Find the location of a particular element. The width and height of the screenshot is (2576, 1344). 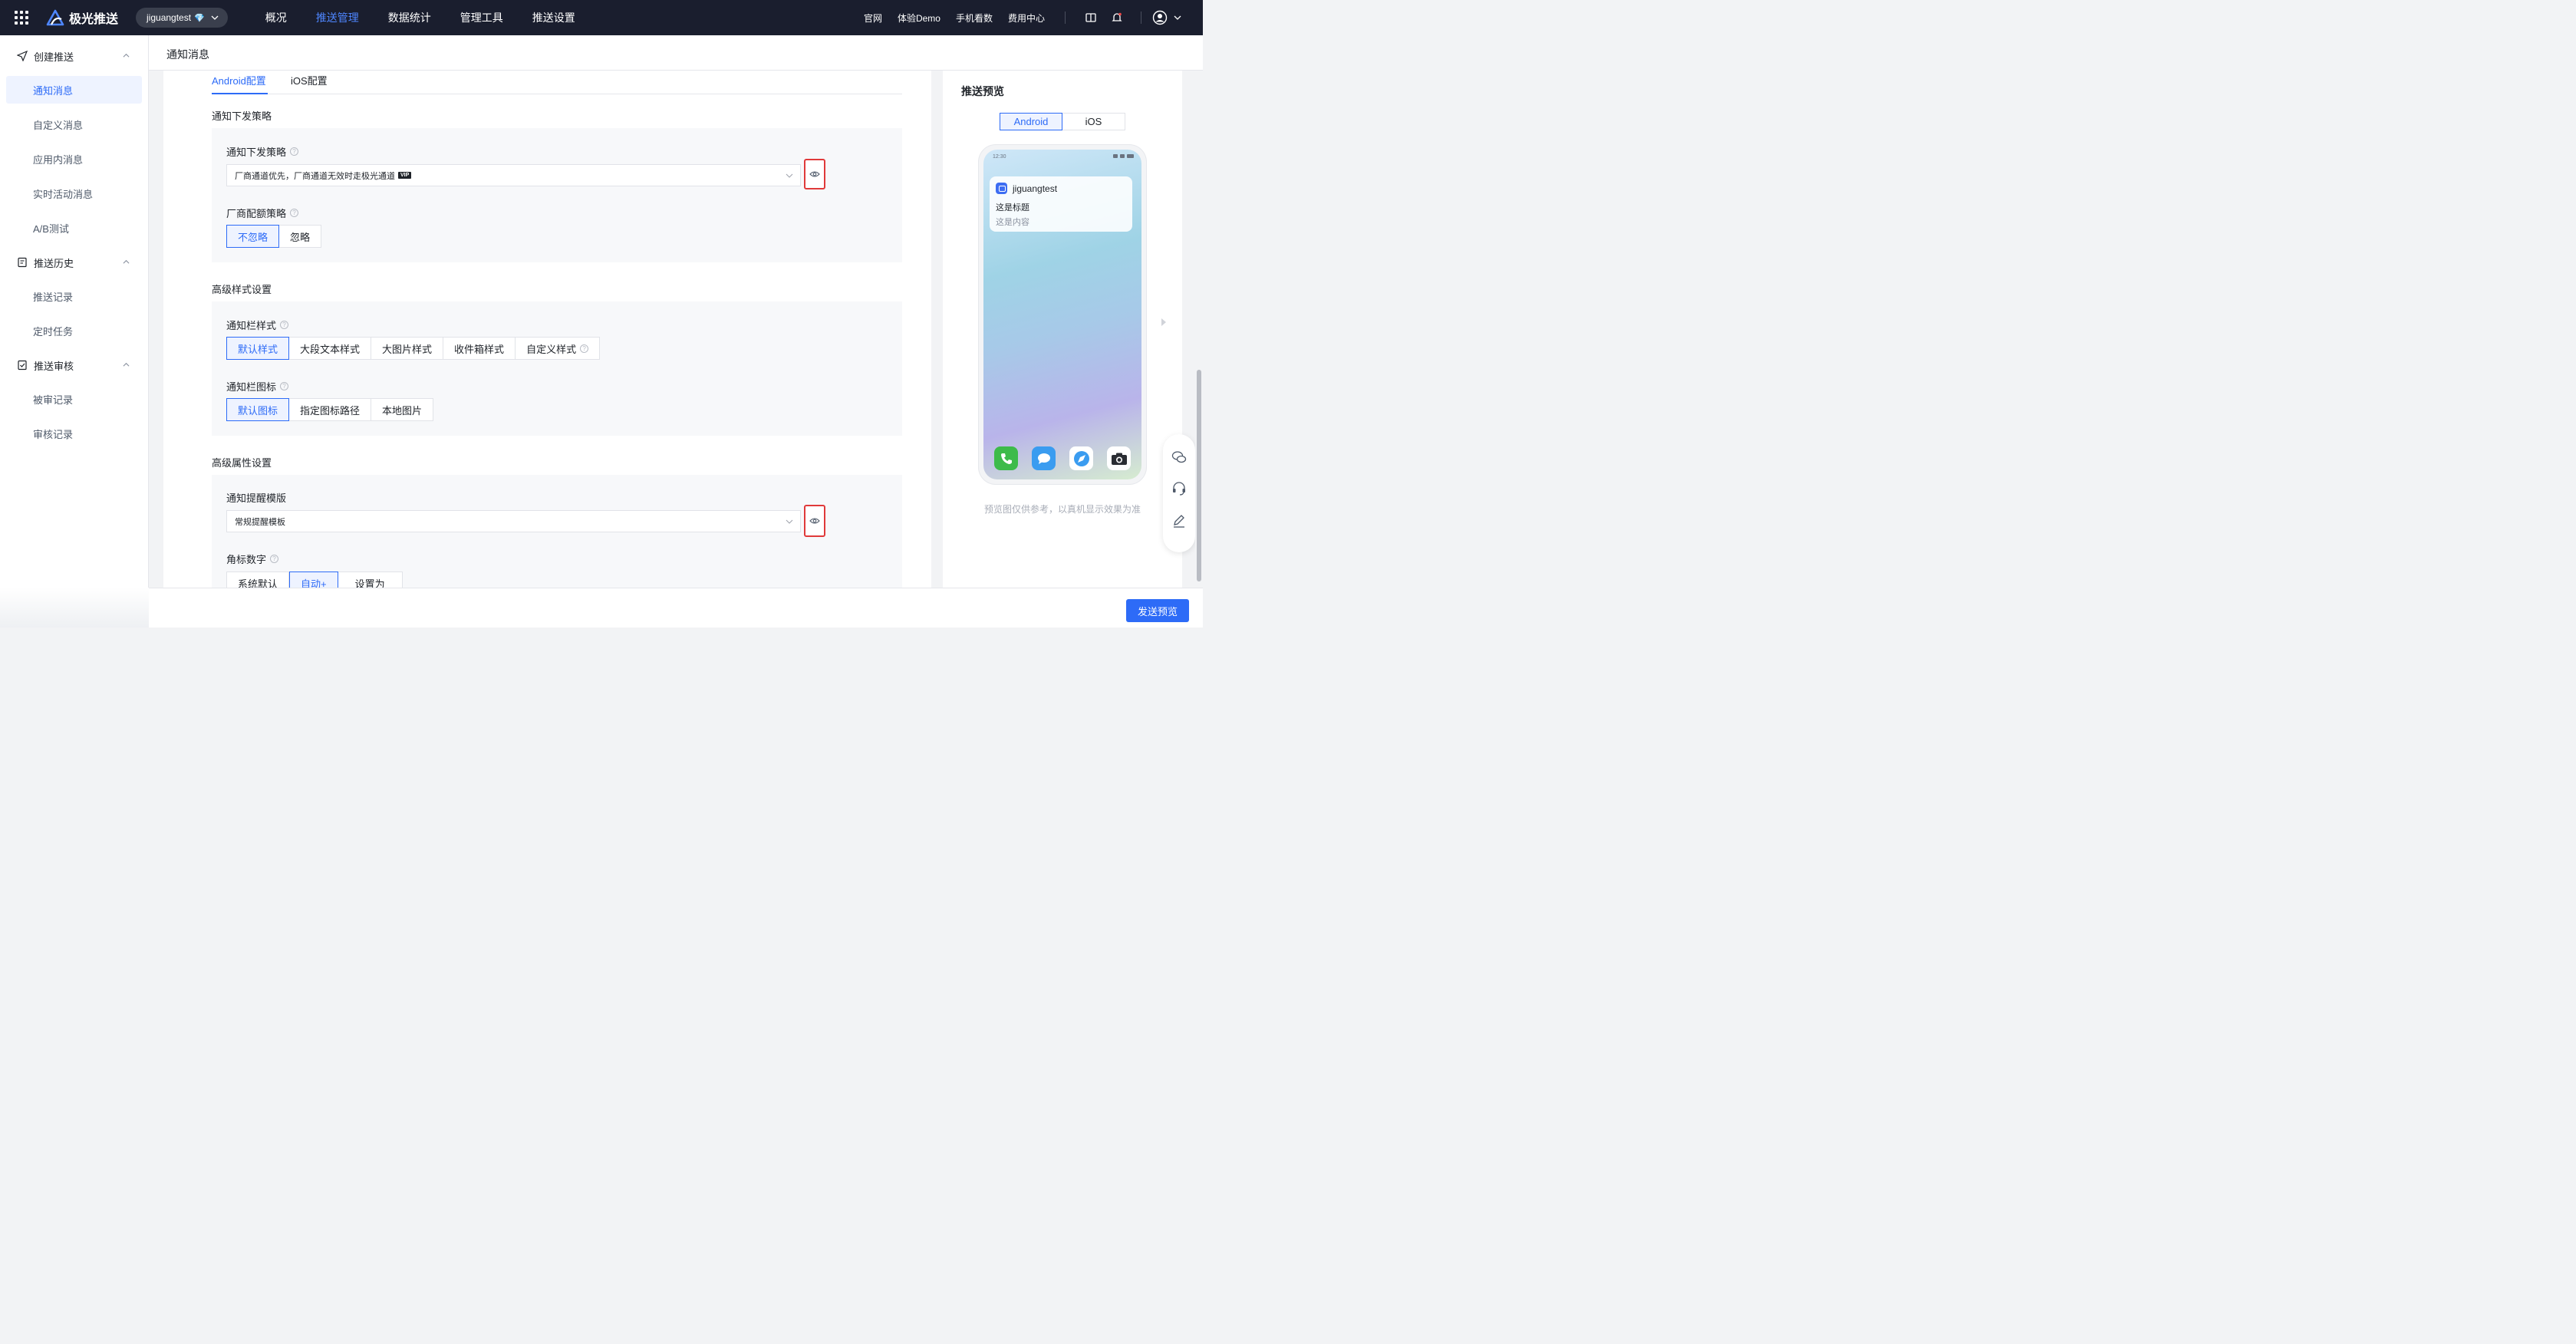

option-ignore: 忽略 is located at coordinates (300, 236).